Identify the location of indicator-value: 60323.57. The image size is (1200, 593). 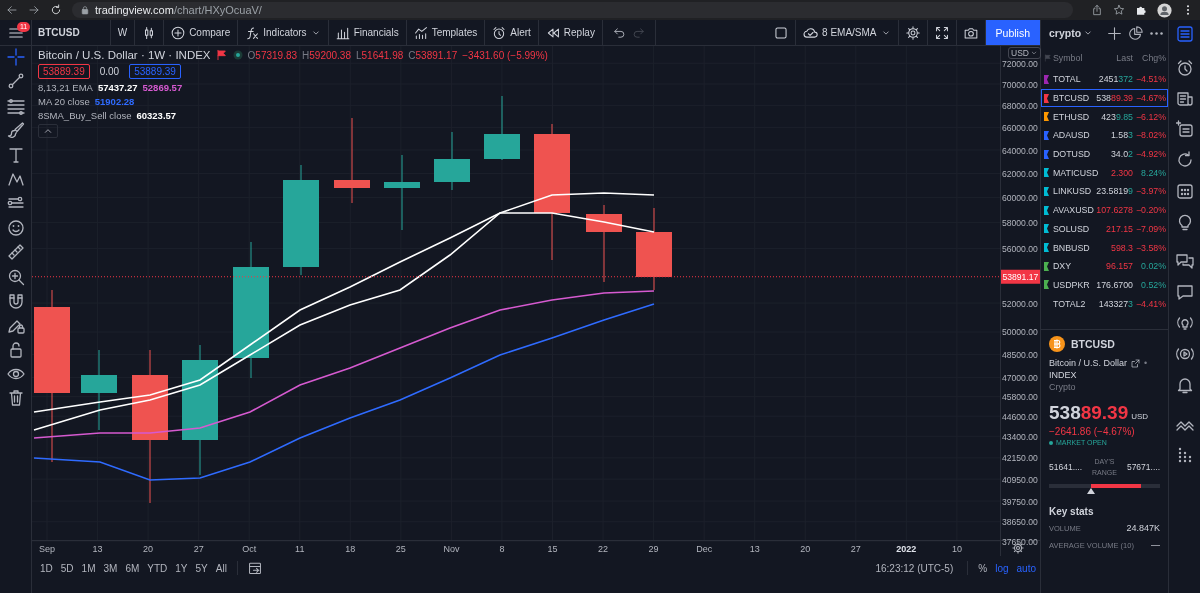
(156, 115).